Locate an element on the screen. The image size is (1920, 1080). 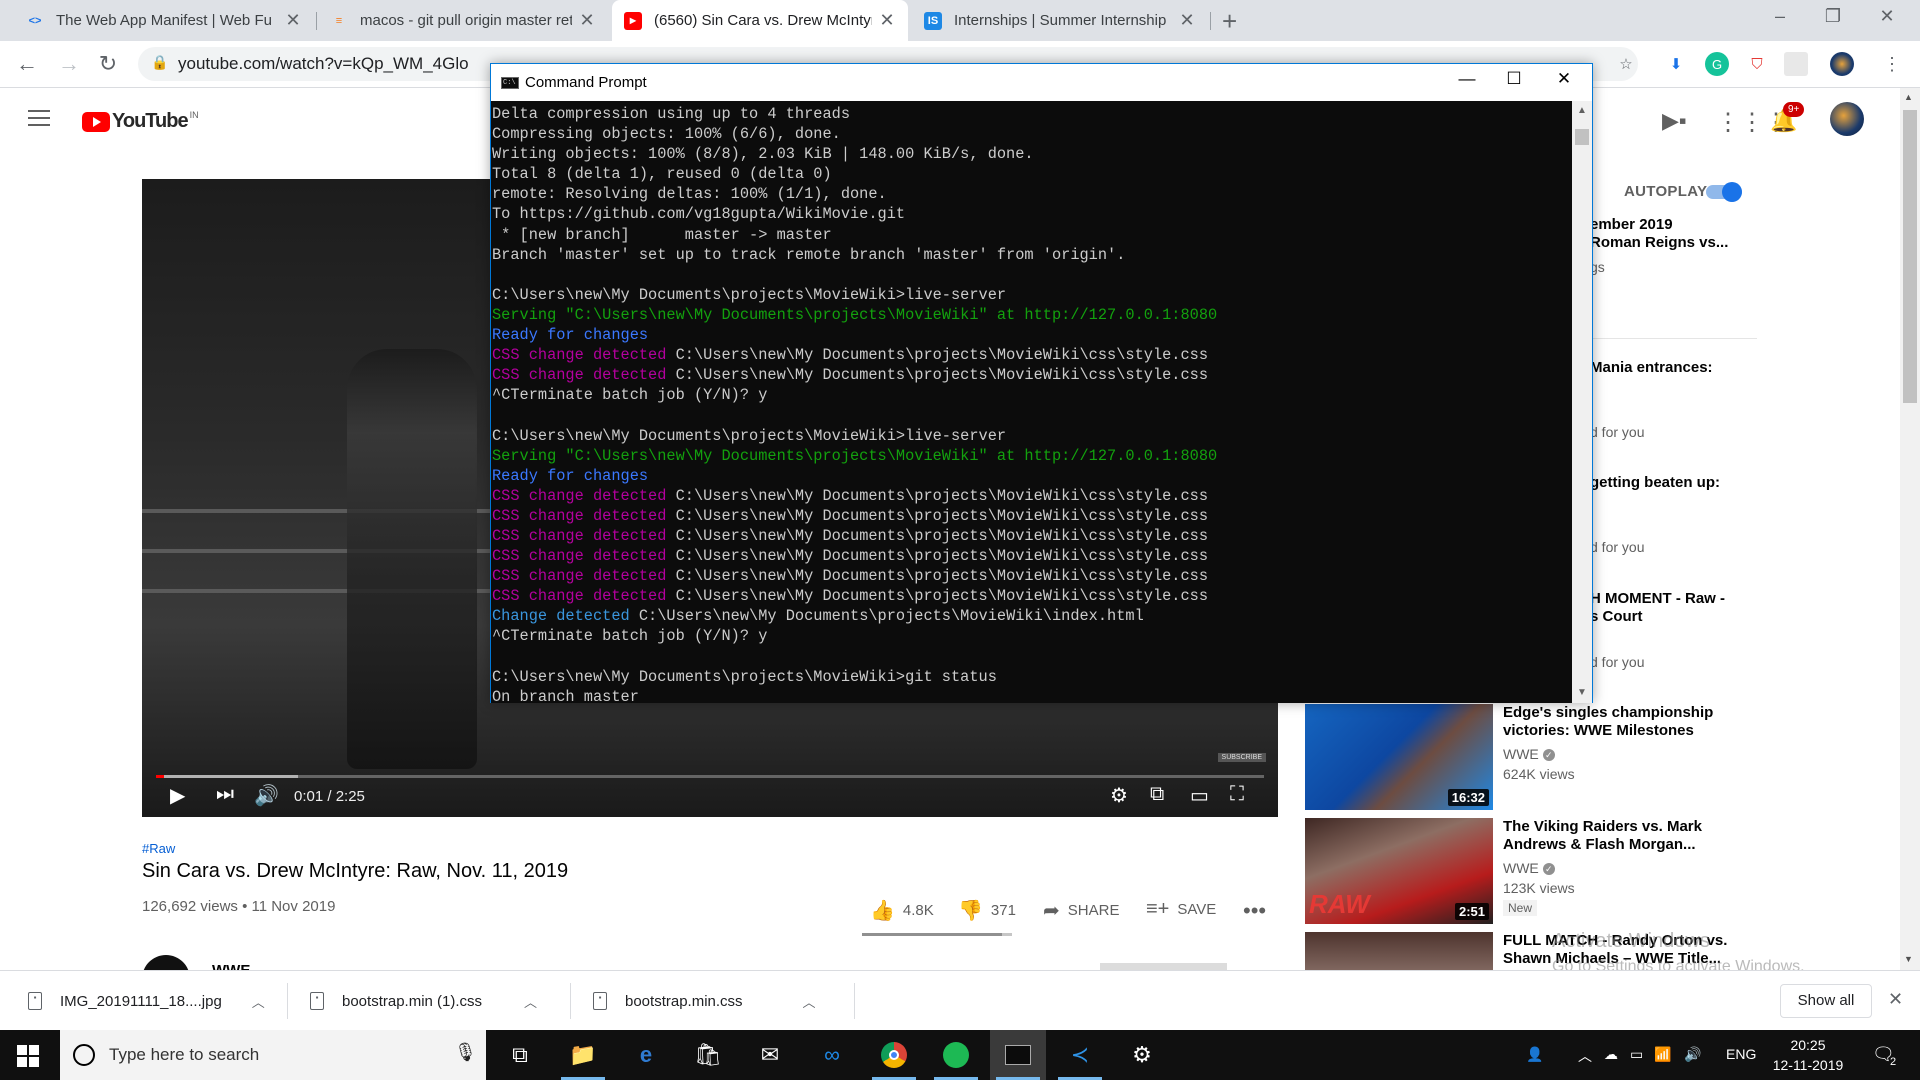
rec-title-fragment: getting beaten up: is located at coordinates (1655, 483).